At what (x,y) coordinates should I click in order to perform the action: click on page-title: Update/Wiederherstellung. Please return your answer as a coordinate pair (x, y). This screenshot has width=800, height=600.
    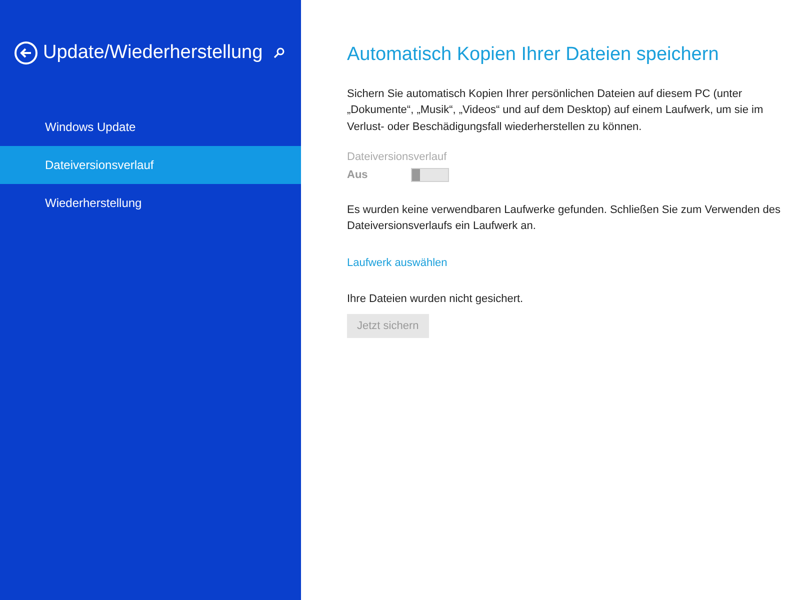
    Looking at the image, I should click on (153, 53).